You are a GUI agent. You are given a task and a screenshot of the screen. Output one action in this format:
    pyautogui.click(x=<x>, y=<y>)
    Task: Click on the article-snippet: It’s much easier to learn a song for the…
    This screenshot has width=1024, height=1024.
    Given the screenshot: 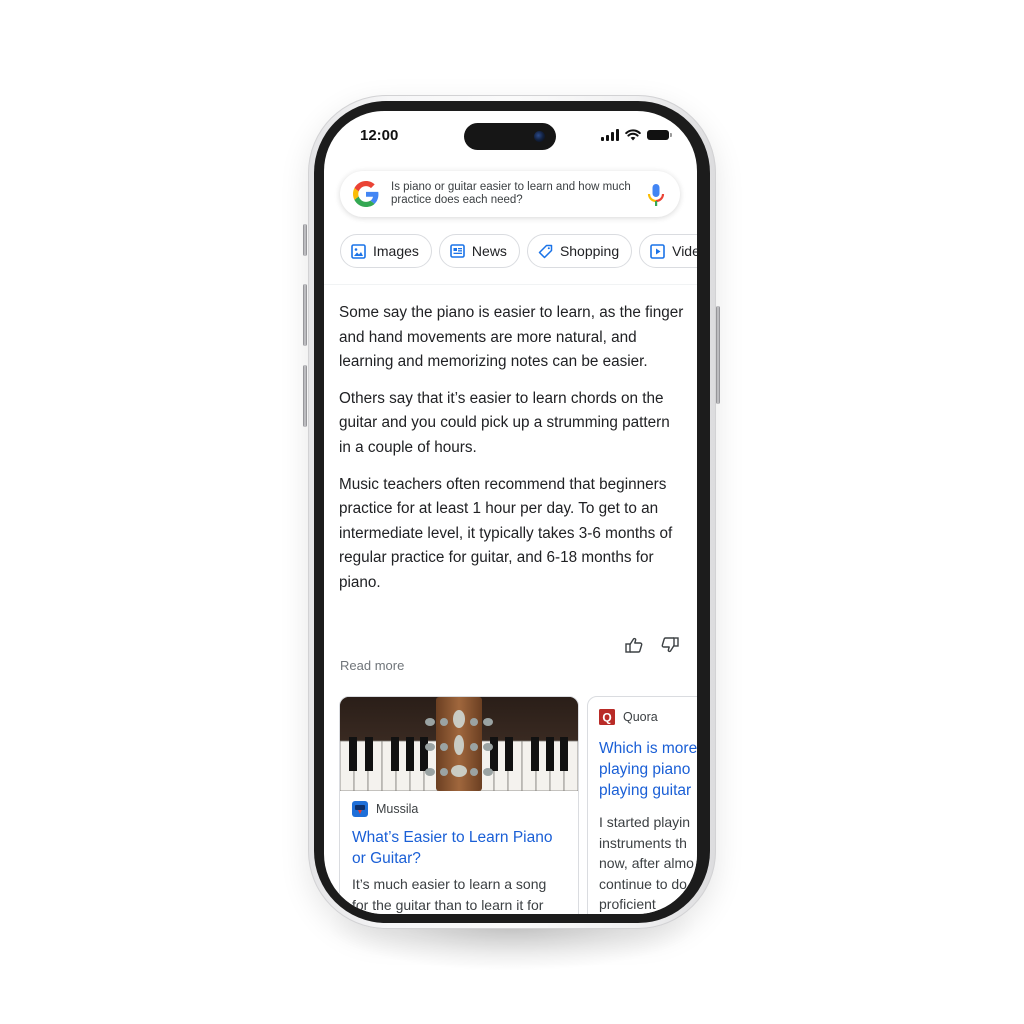 What is the action you would take?
    pyautogui.click(x=449, y=894)
    